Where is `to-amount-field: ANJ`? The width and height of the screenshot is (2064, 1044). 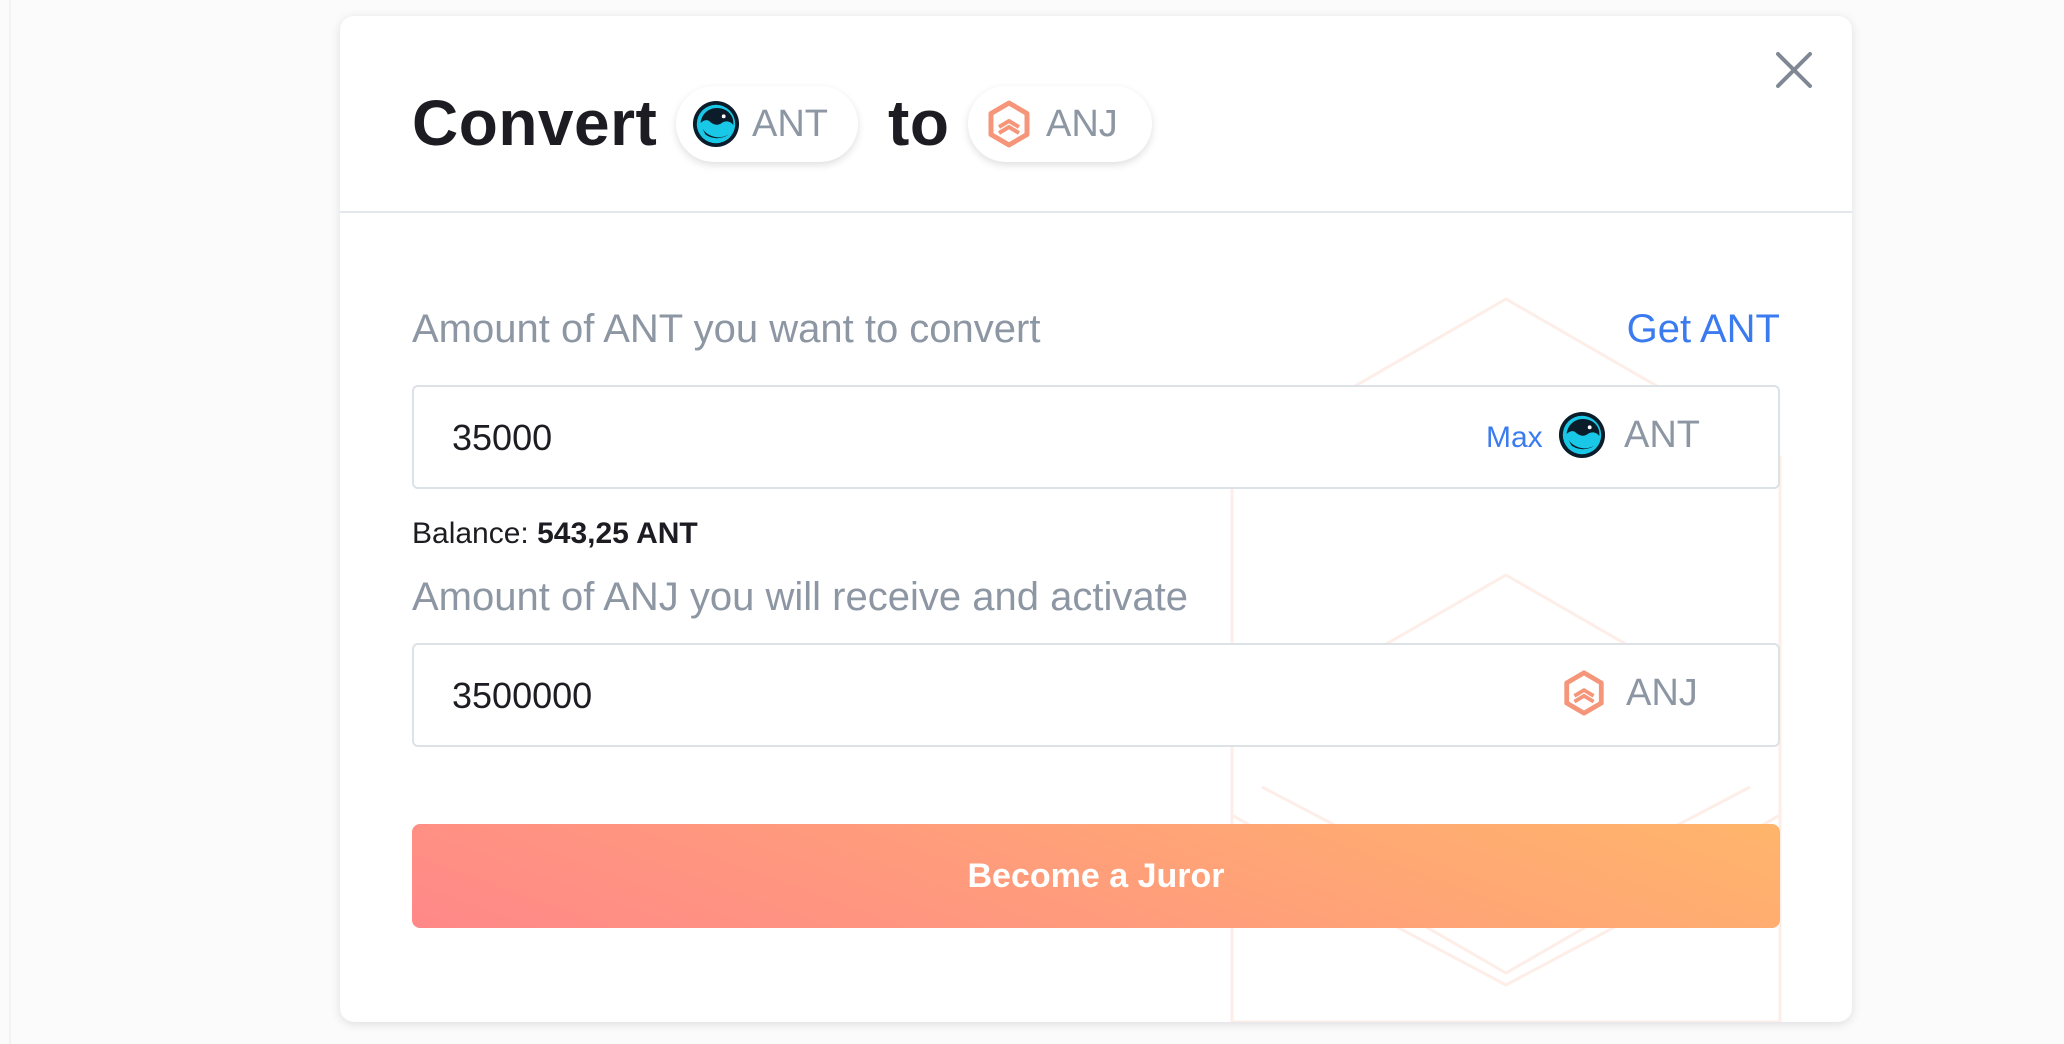
to-amount-field: ANJ is located at coordinates (1096, 695).